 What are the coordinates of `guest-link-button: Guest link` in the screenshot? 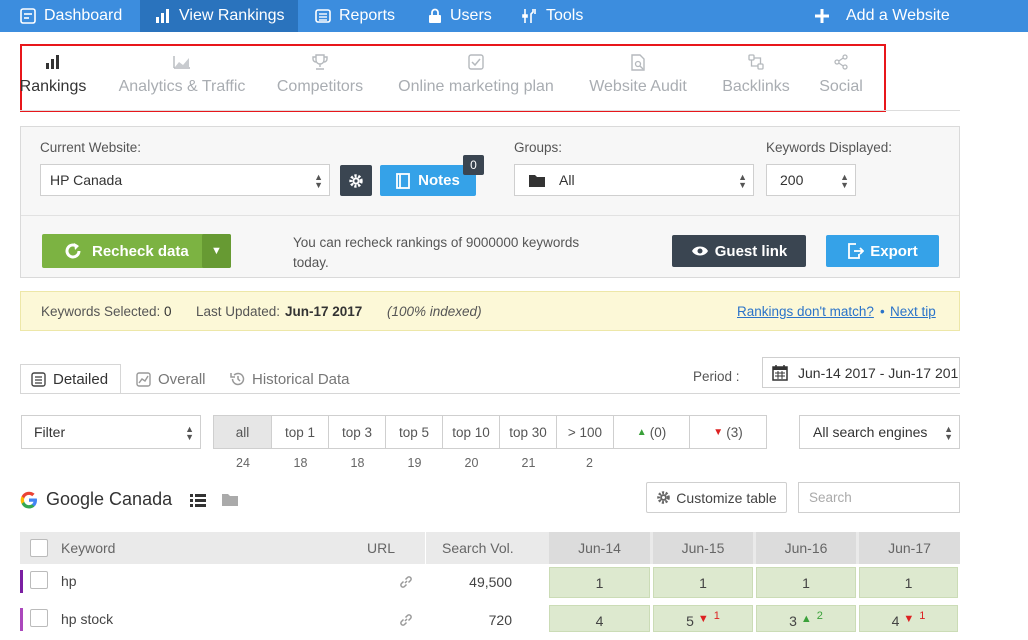 It's located at (739, 251).